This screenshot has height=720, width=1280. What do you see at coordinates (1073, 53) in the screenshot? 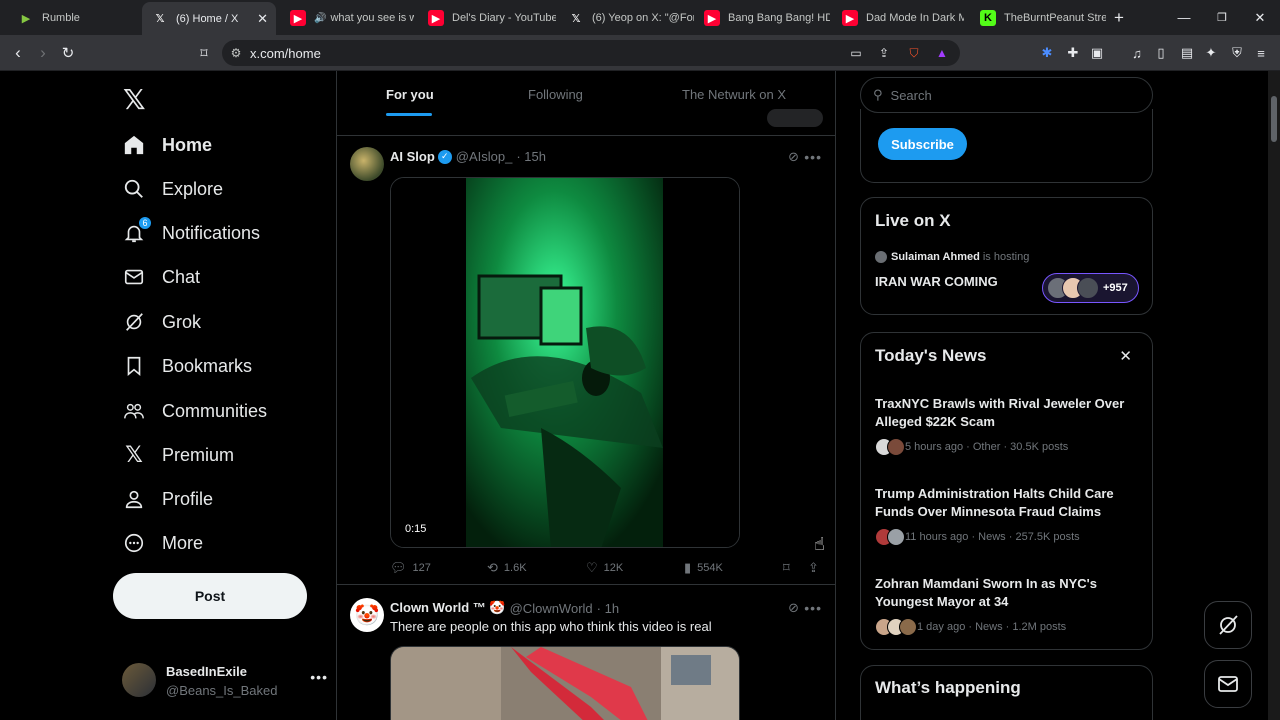
I see `extensions-puzzle-icon: ✚` at bounding box center [1073, 53].